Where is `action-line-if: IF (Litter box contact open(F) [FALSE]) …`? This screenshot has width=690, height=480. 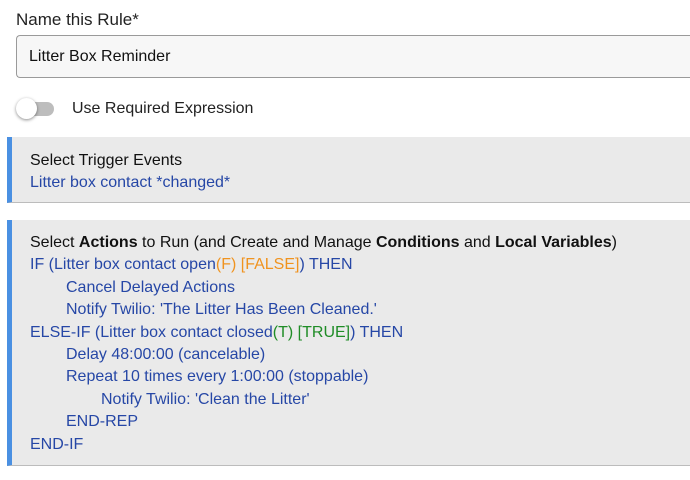 action-line-if: IF (Litter box contact open(F) [FALSE]) … is located at coordinates (360, 265).